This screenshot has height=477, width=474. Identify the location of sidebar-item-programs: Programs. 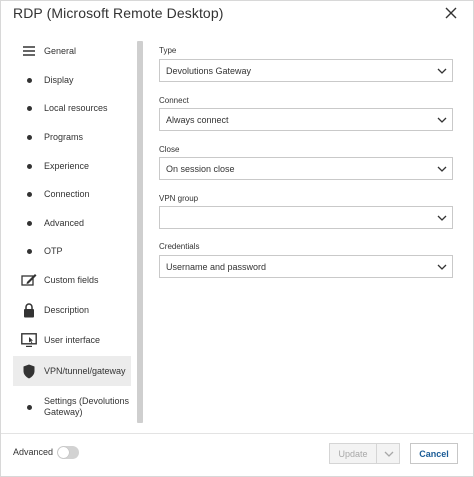
(72, 137).